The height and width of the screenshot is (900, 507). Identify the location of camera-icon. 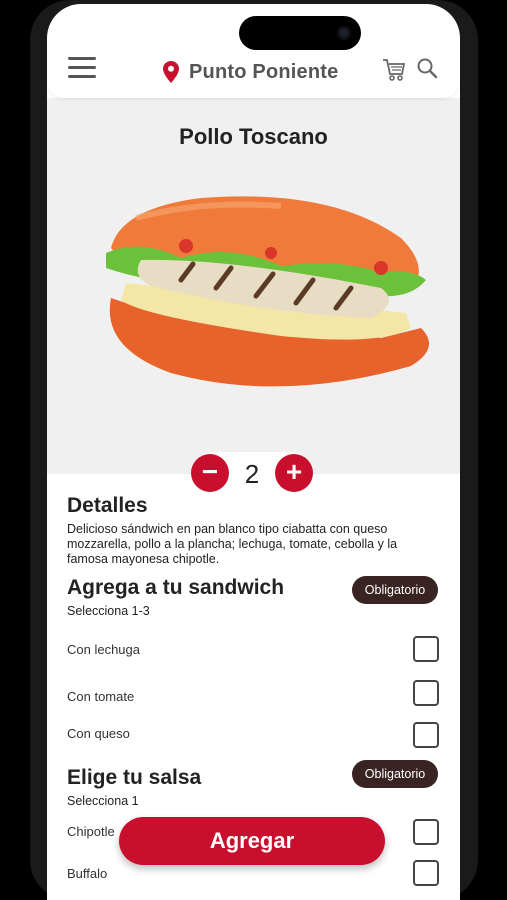
(344, 33).